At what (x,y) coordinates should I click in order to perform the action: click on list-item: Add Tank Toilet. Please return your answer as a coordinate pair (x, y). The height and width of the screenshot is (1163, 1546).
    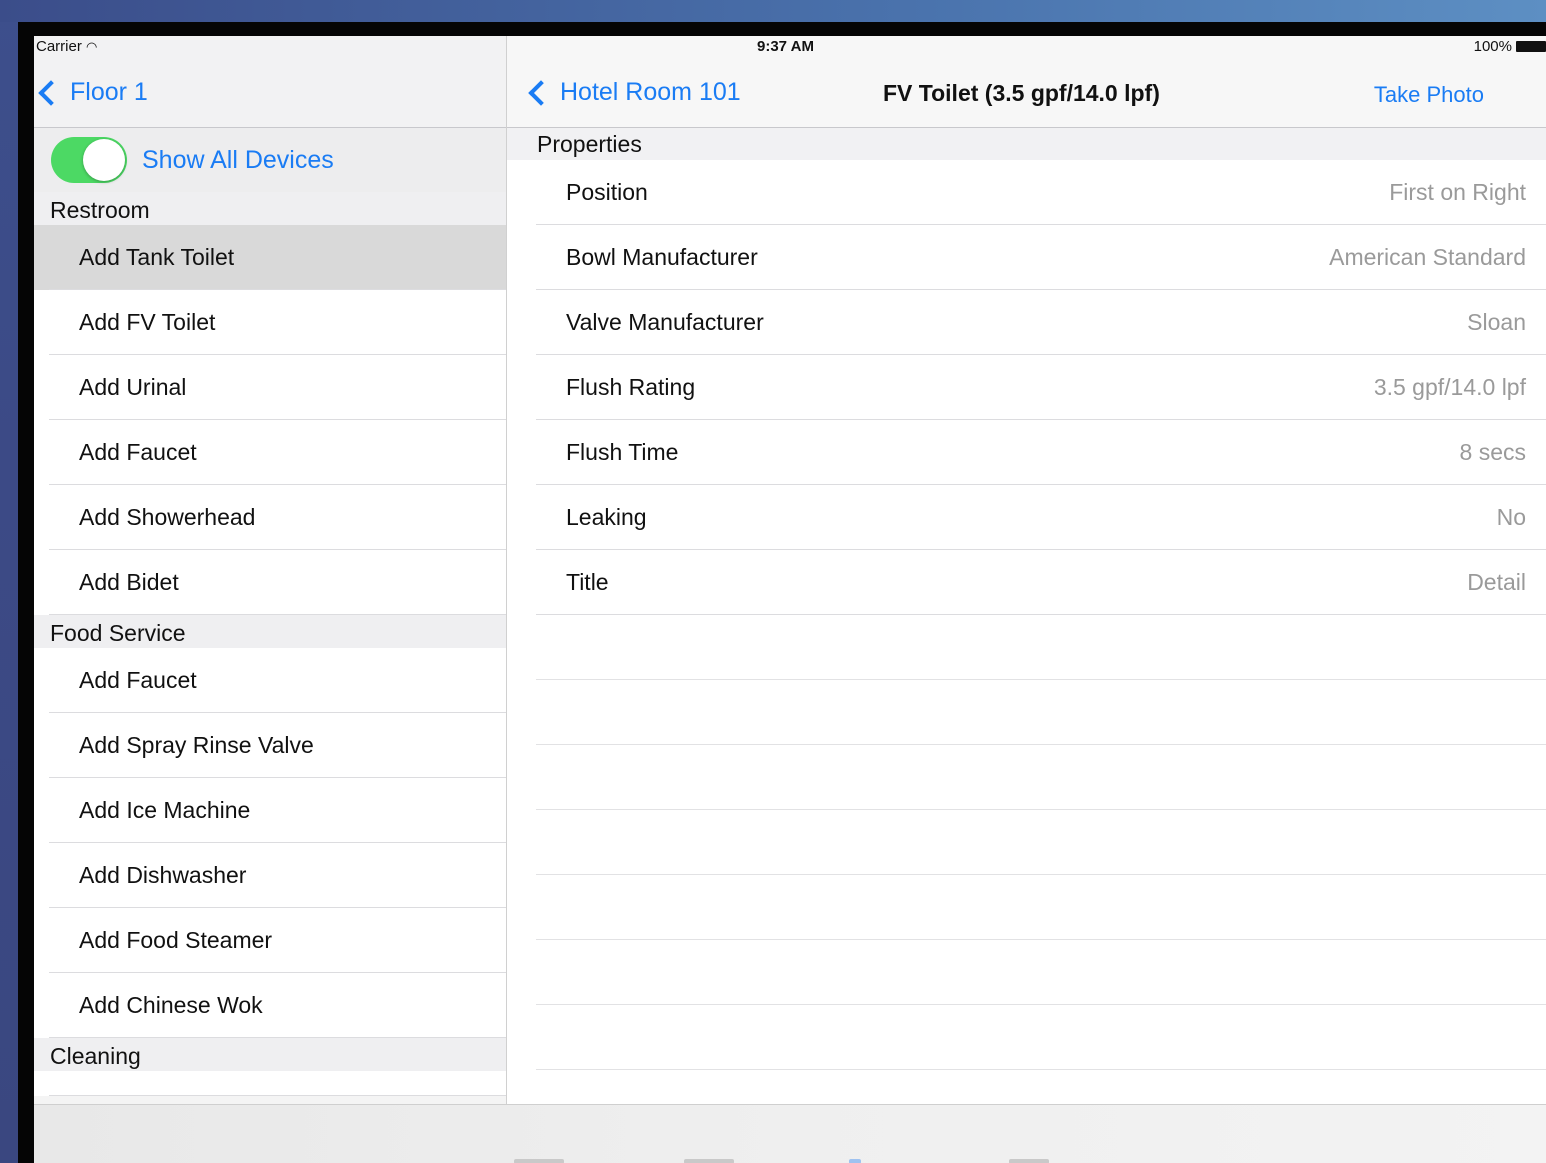
    Looking at the image, I should click on (270, 257).